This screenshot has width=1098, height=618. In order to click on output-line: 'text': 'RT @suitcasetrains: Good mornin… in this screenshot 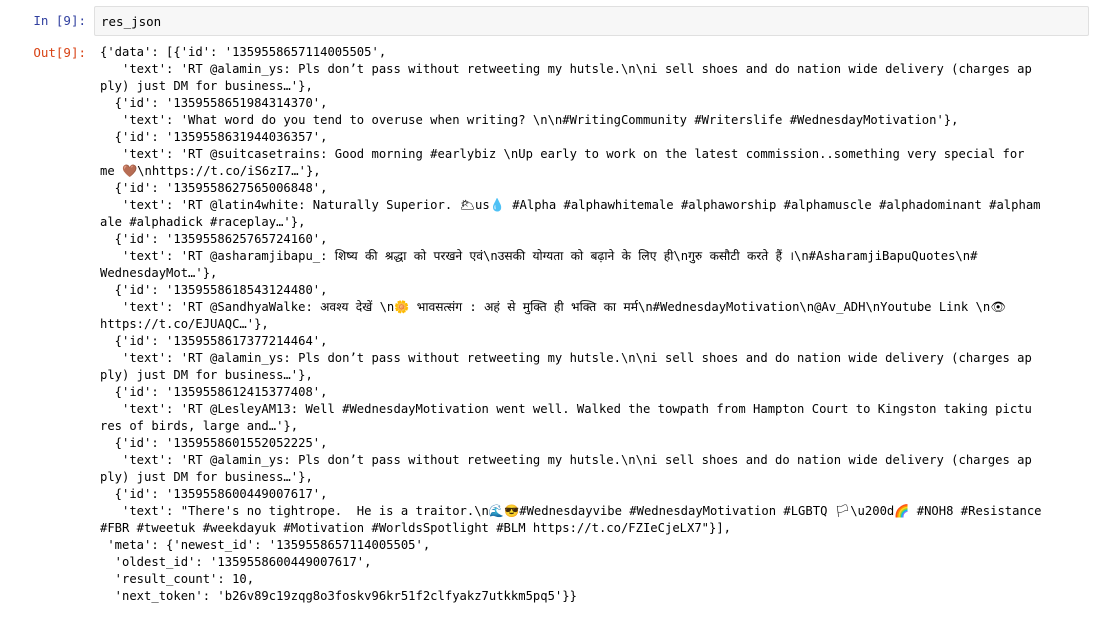, I will do `click(562, 154)`.